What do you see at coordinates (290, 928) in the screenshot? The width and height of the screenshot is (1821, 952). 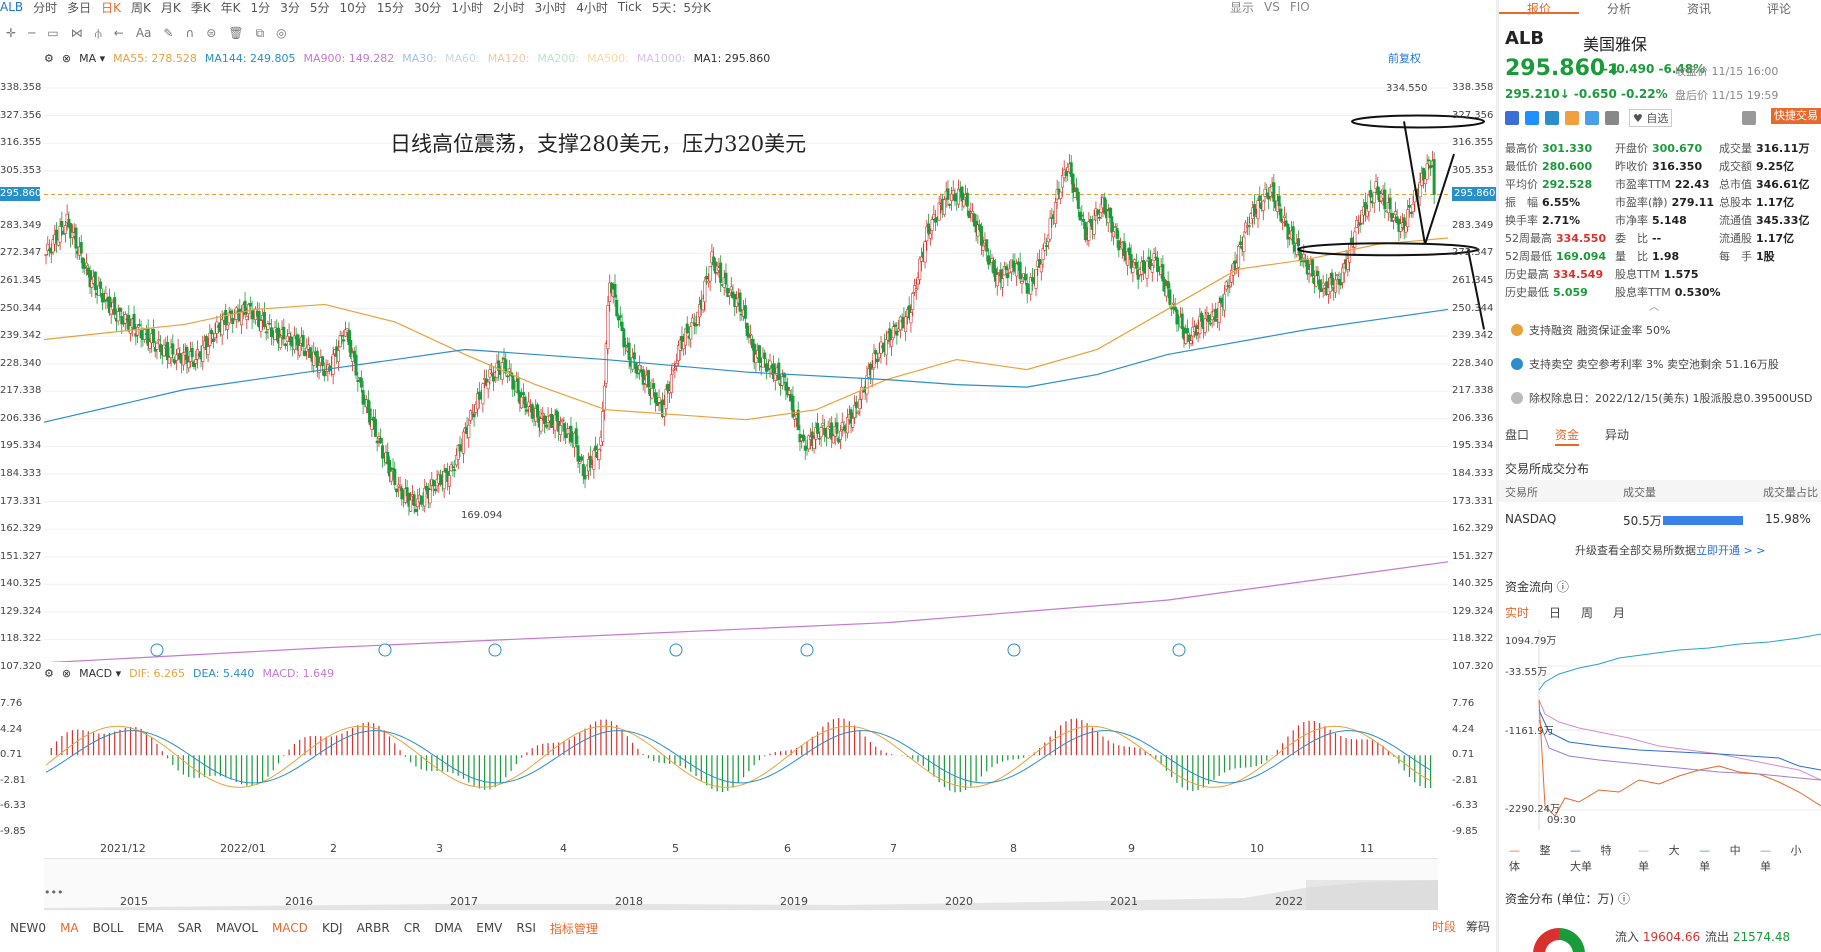 I see `indicator-macd: MACD` at bounding box center [290, 928].